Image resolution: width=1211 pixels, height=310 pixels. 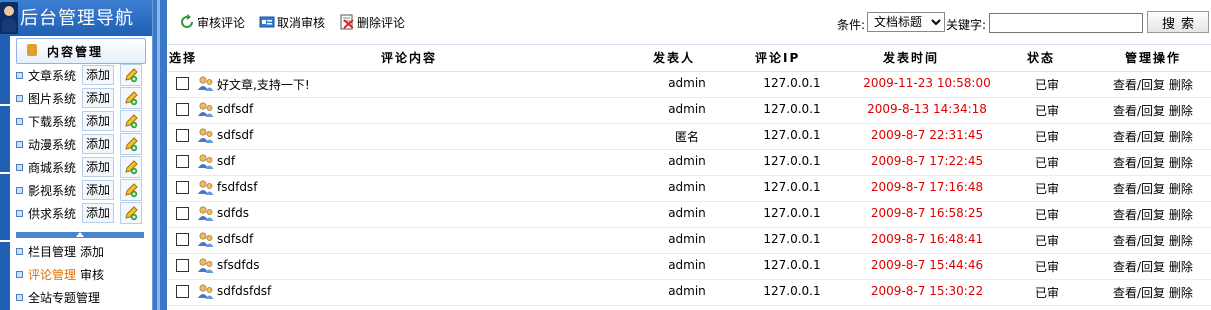 I want to click on system-name: 动漫系统, so click(x=52, y=144).